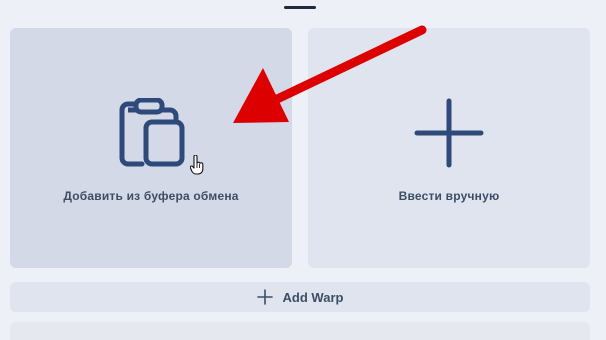  Describe the element at coordinates (151, 196) in the screenshot. I see `add-from-clipboard-label: Добавить из буфера обмена` at that location.